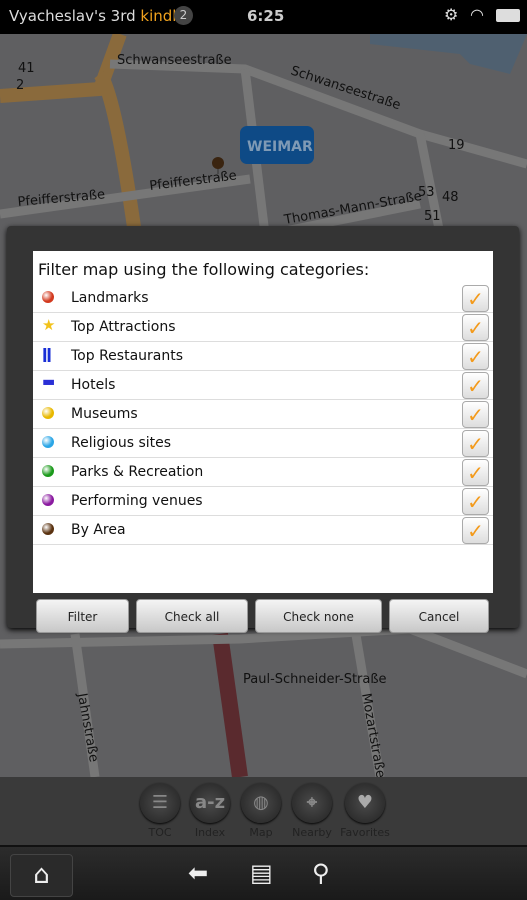 The image size is (527, 900). What do you see at coordinates (321, 873) in the screenshot?
I see `search-icon: ⚲` at bounding box center [321, 873].